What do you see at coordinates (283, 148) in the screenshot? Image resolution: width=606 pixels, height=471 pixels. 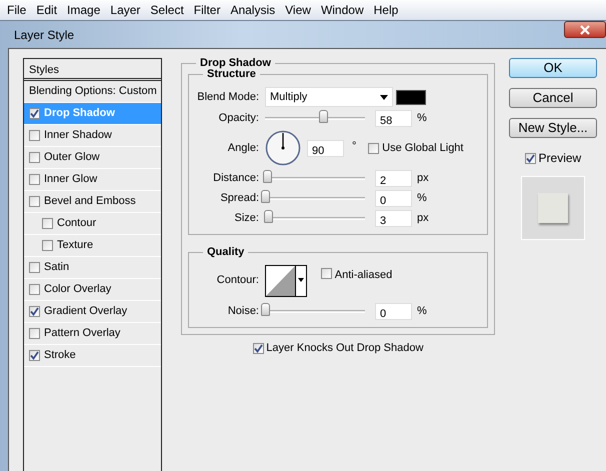 I see `angle-dial` at bounding box center [283, 148].